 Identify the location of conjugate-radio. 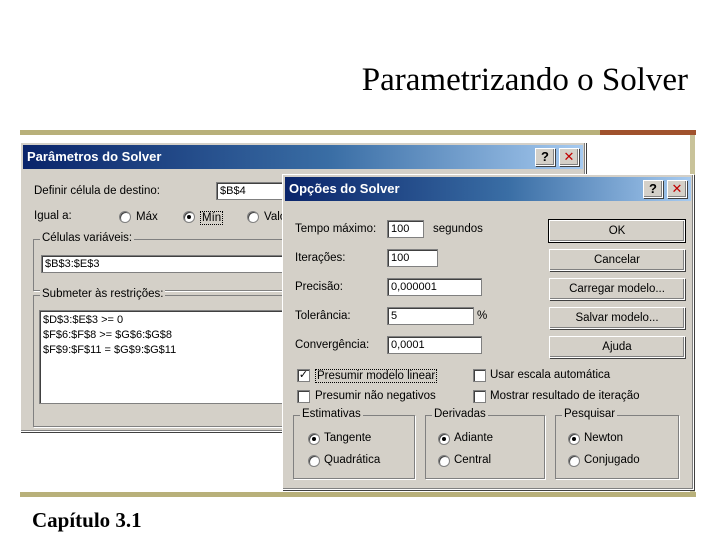
(574, 461).